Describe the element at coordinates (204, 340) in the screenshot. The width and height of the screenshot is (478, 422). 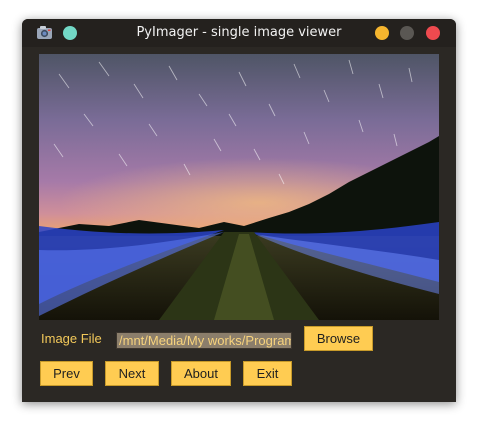
I see `image-path-input: /mnt/Media/My works/Program` at that location.